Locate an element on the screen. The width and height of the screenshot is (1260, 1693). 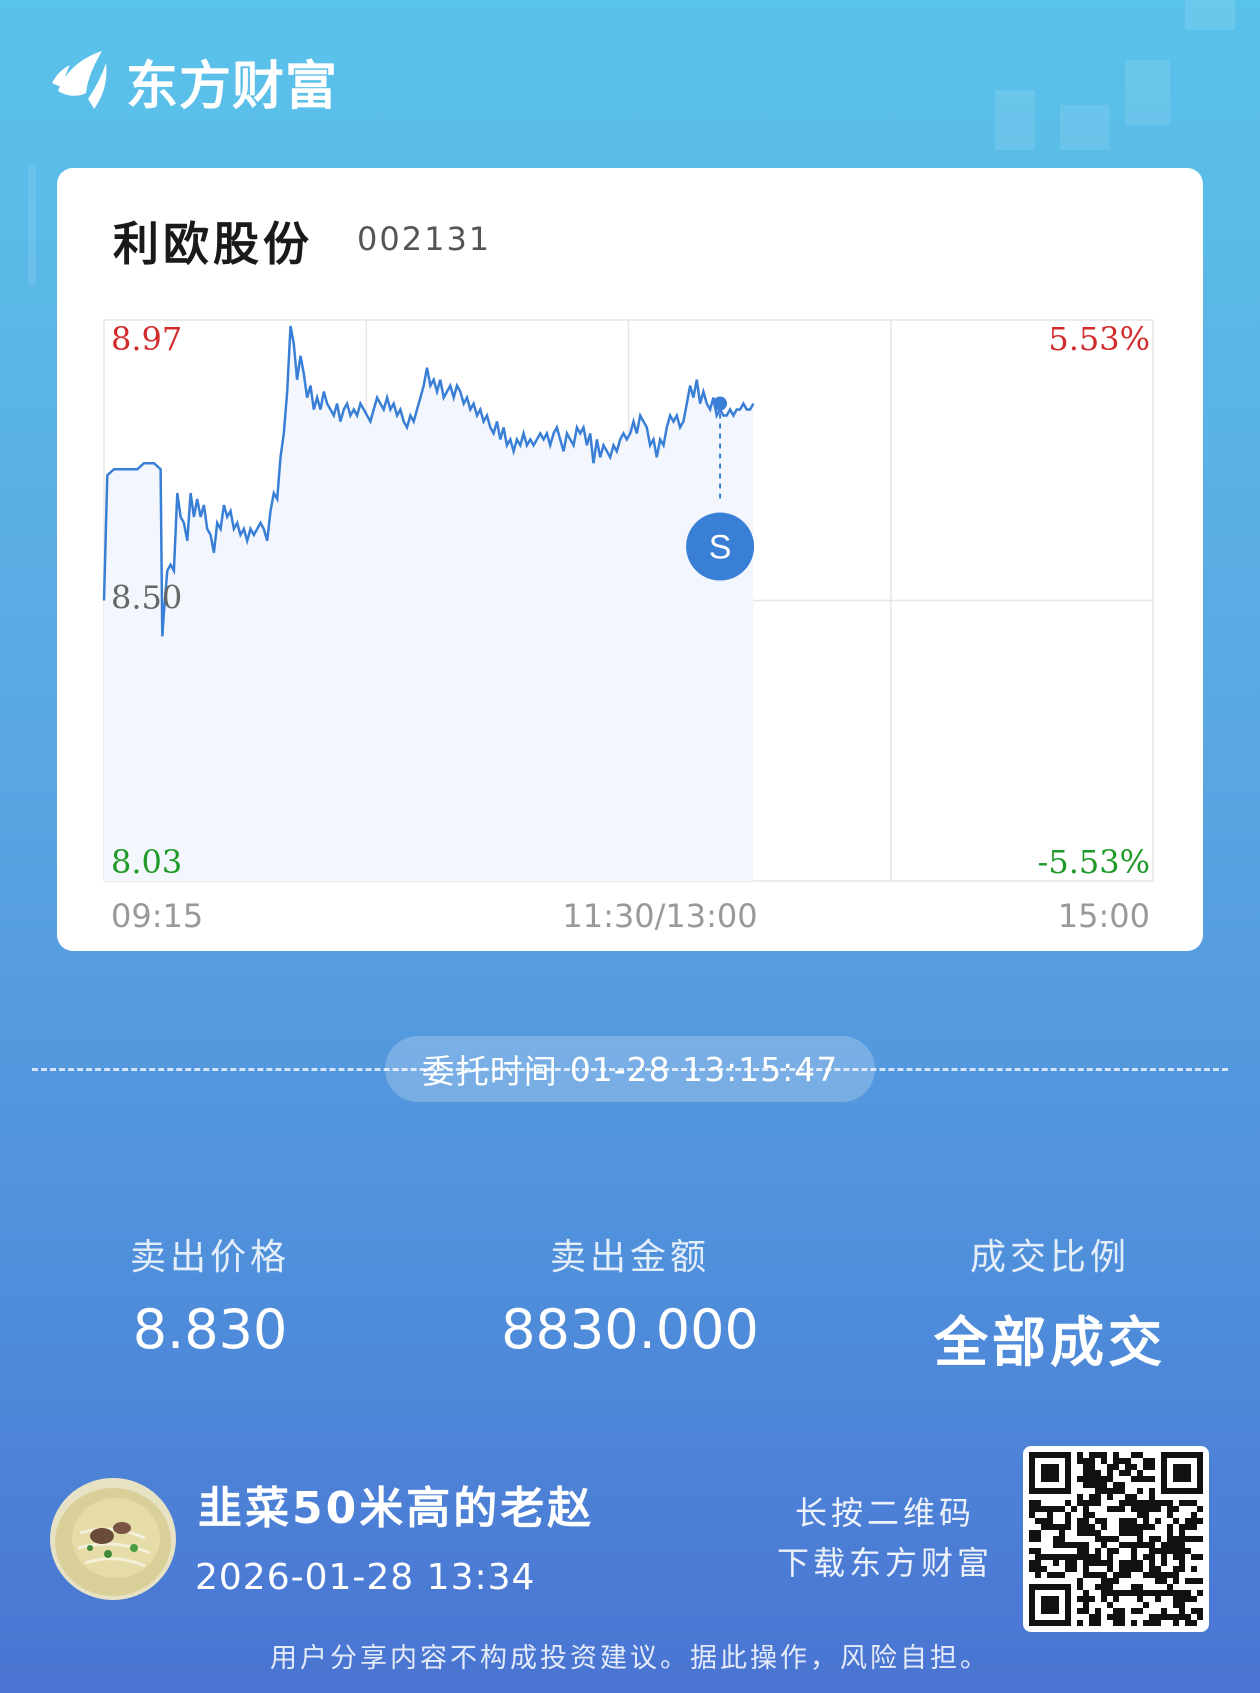
user-name: 韭菜50米高的老赵 is located at coordinates (396, 1508).